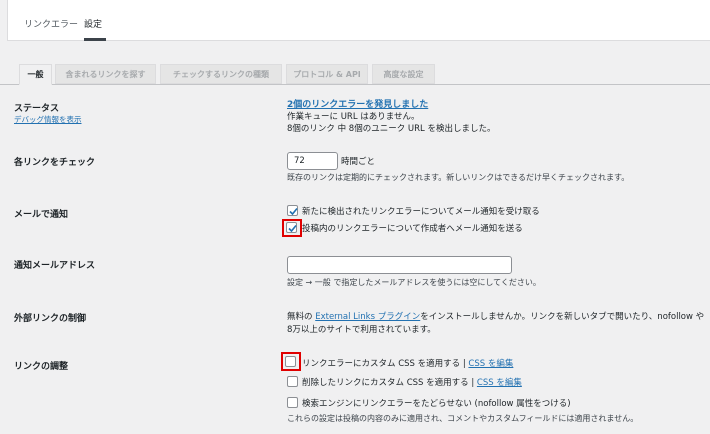  What do you see at coordinates (421, 212) in the screenshot?
I see `notify-new-broken-label: 新たに検出されたリンクエラーについてメール通知を受け取る` at bounding box center [421, 212].